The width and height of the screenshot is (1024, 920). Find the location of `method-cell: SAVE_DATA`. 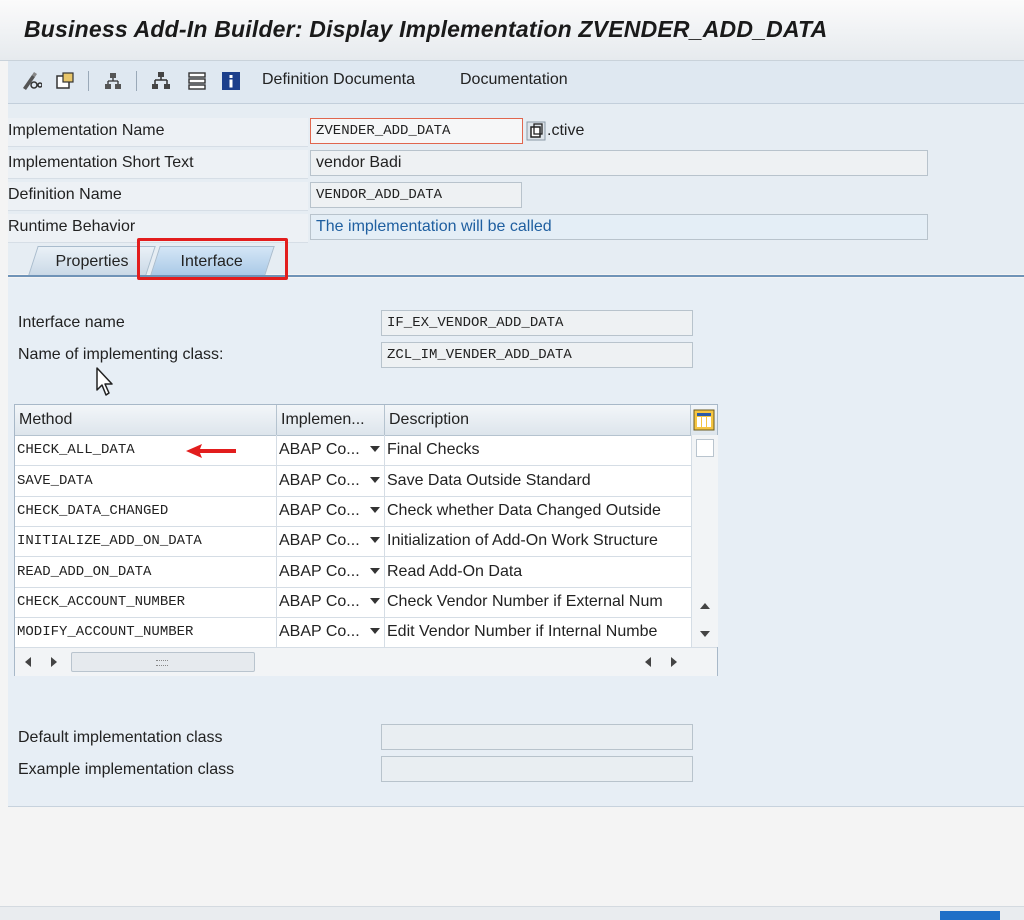

method-cell: SAVE_DATA is located at coordinates (146, 481).